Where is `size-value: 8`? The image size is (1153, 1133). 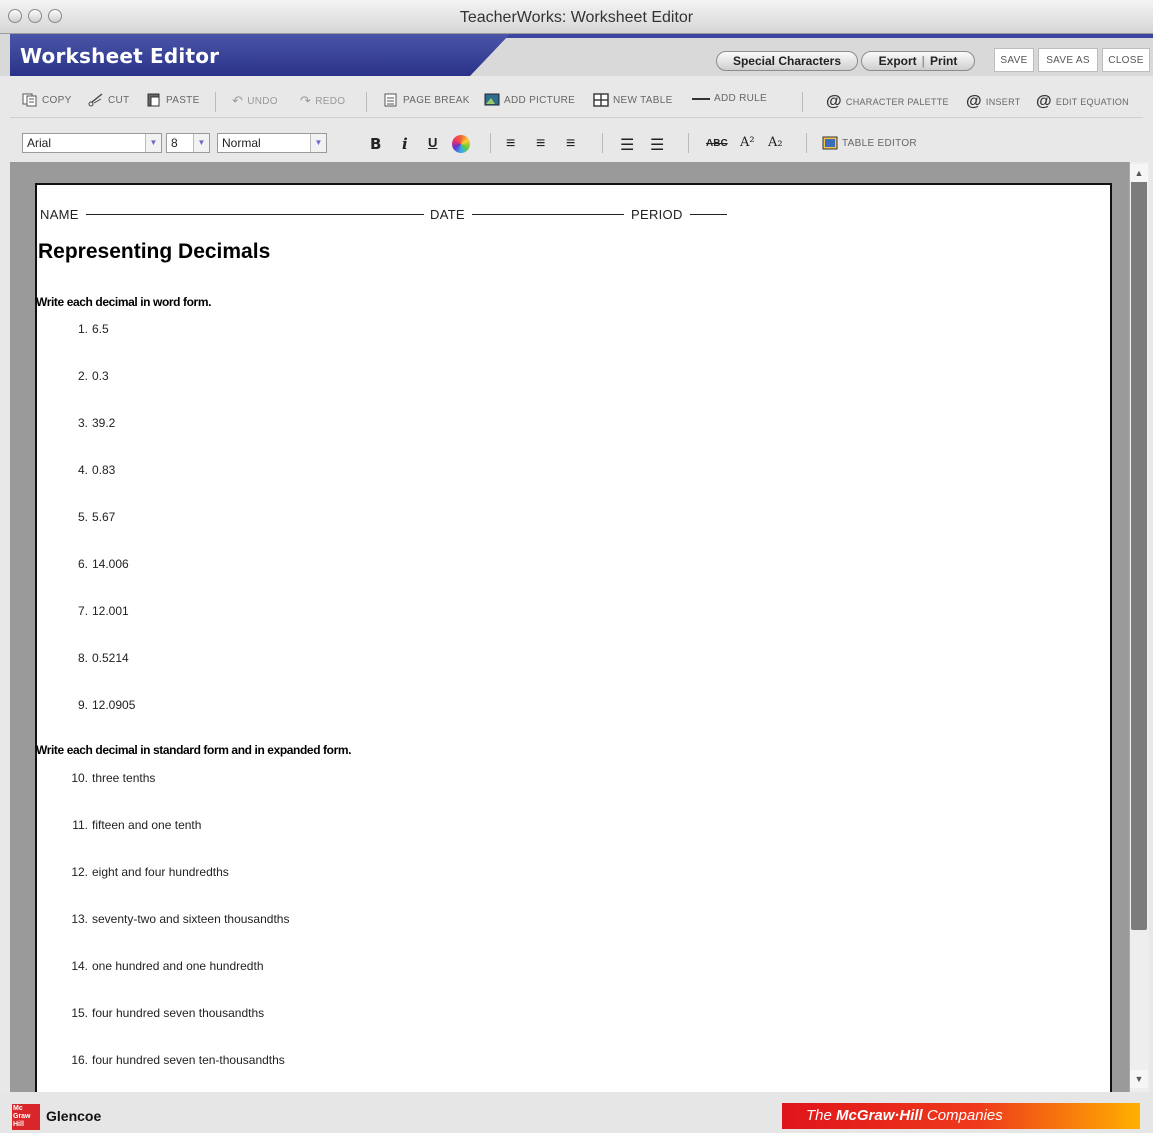 size-value: 8 is located at coordinates (174, 143).